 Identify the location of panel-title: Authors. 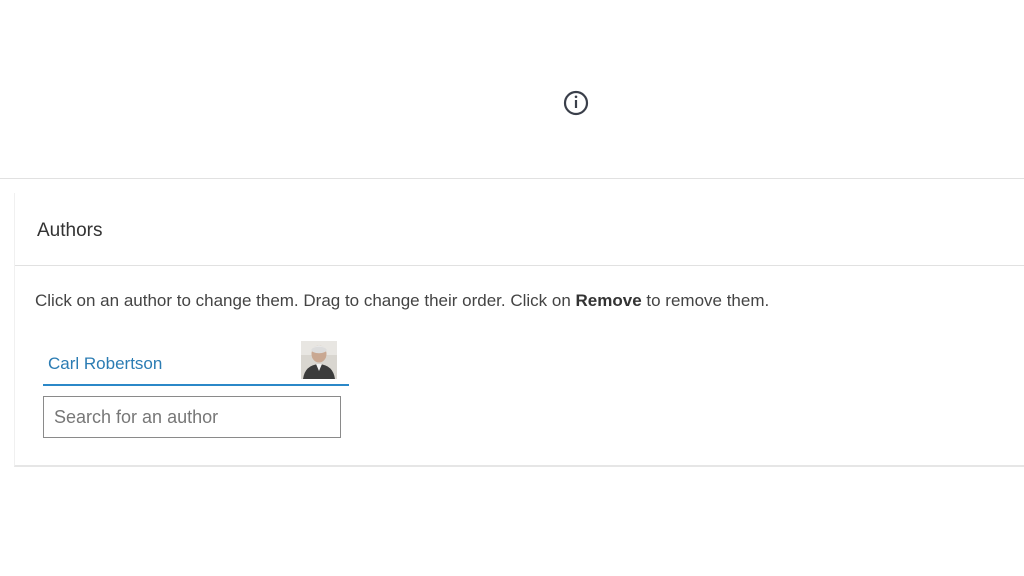
(70, 230).